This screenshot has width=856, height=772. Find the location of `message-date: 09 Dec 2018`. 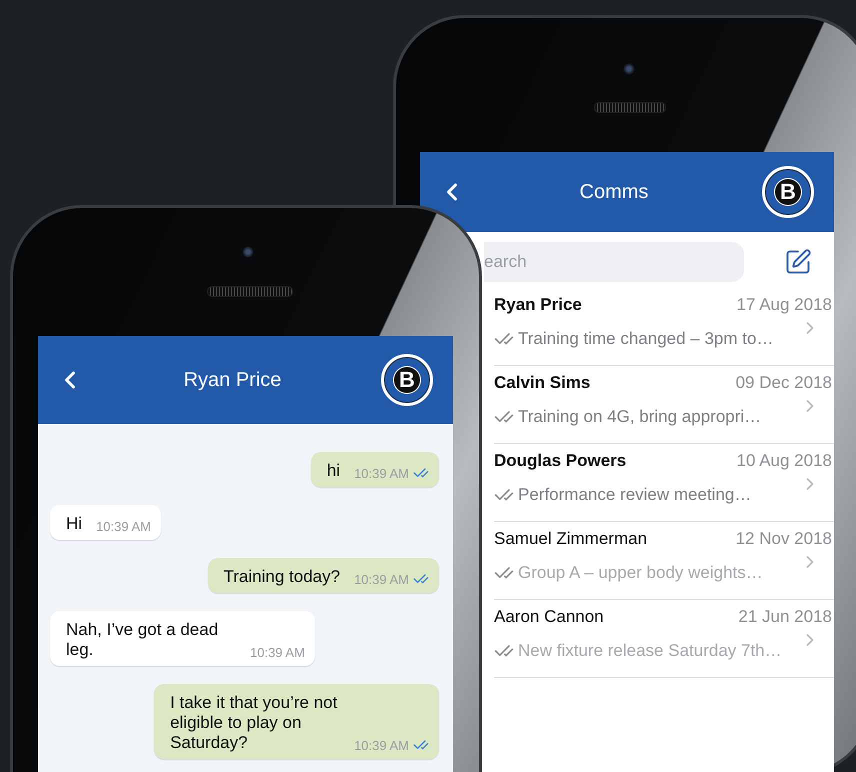

message-date: 09 Dec 2018 is located at coordinates (784, 383).